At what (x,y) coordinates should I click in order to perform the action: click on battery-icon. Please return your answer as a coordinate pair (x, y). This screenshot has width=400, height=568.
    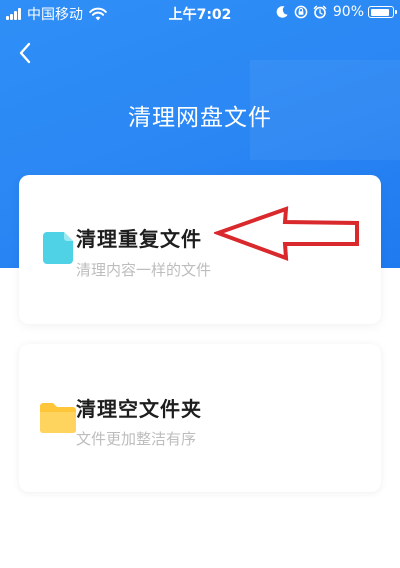
    Looking at the image, I should click on (382, 12).